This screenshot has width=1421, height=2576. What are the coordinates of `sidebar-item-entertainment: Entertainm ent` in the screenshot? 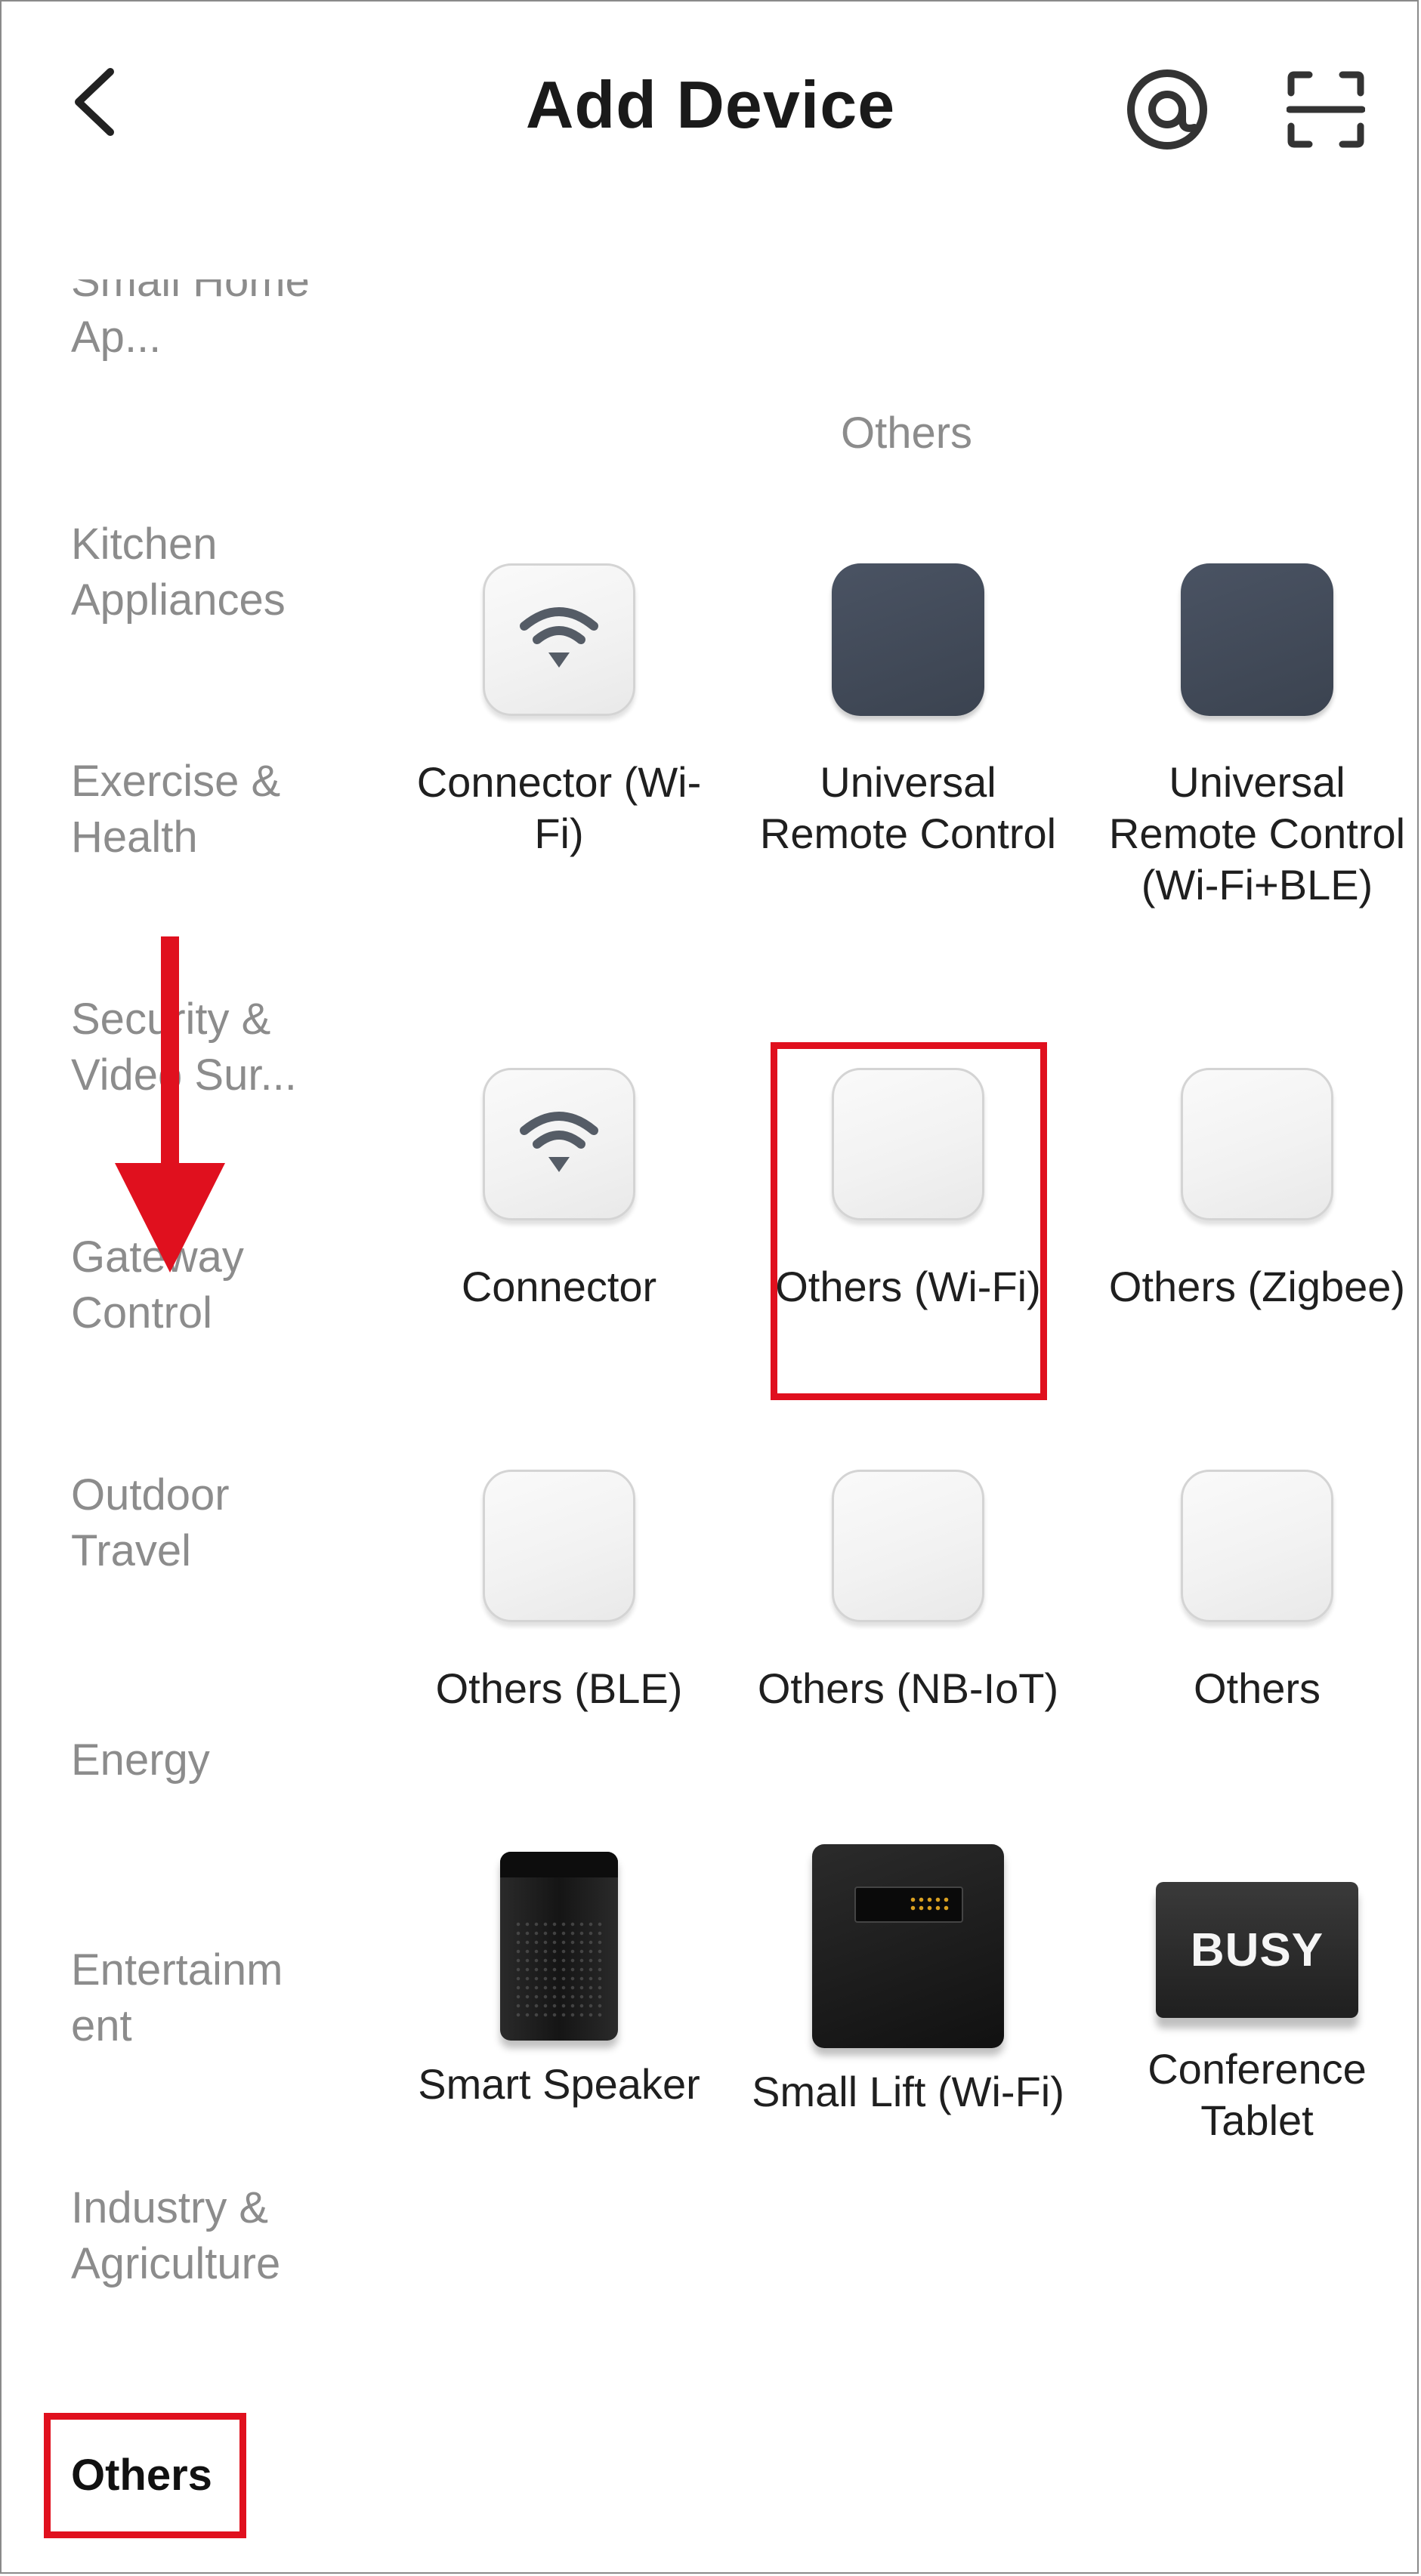 It's located at (196, 1998).